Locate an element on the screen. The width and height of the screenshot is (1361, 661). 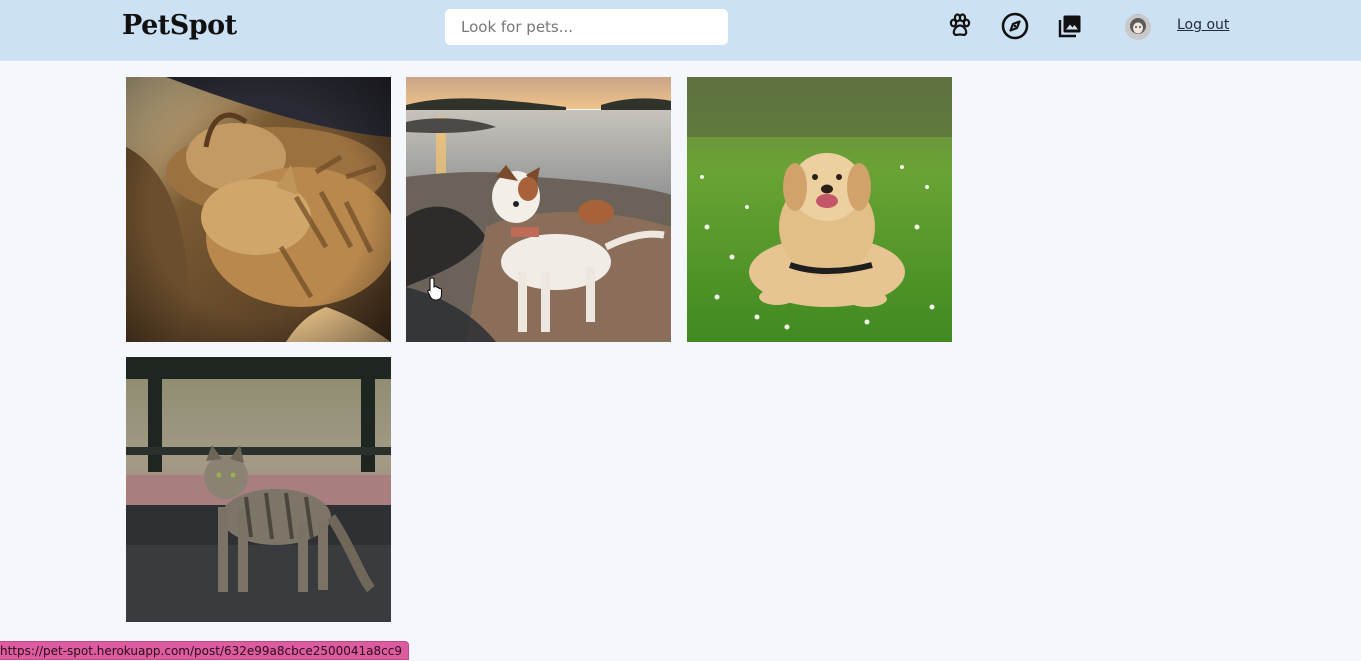
compass-icon is located at coordinates (1015, 26).